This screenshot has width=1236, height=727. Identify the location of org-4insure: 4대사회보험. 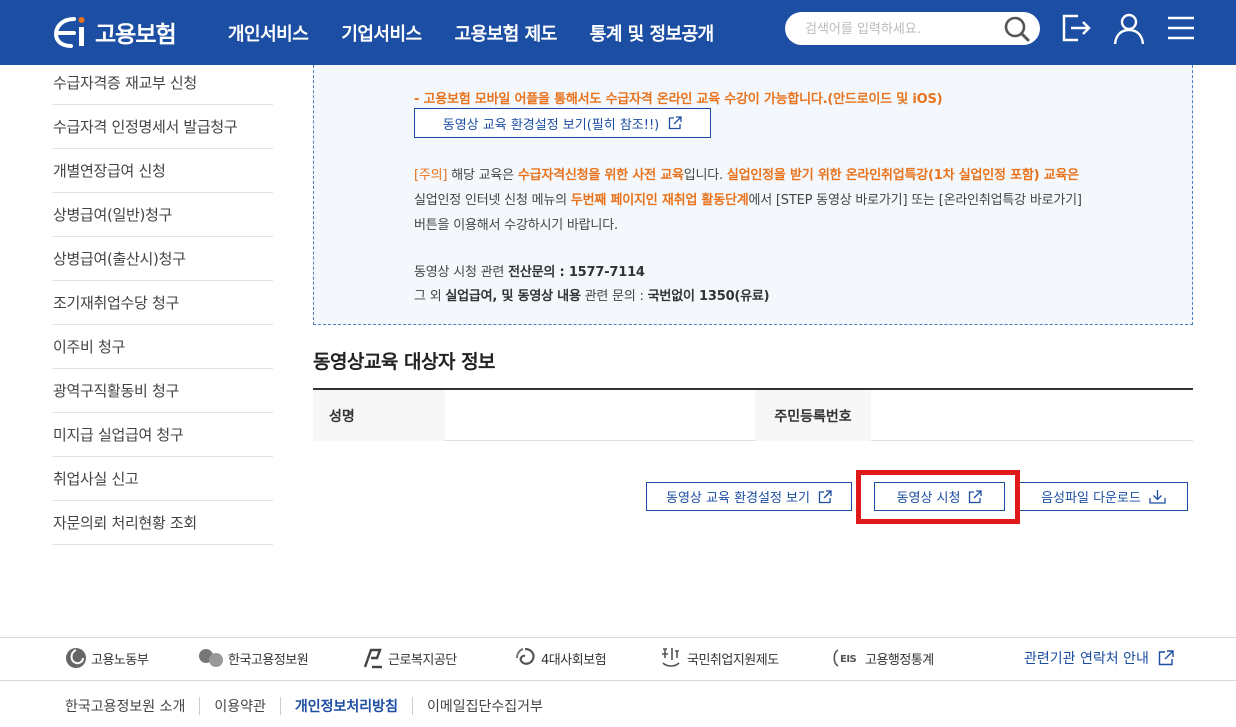
(560, 658).